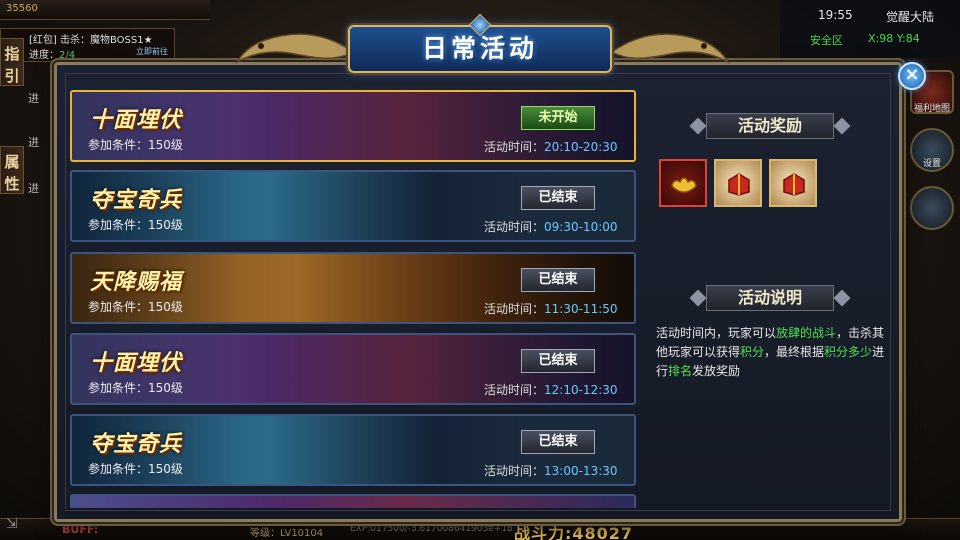 This screenshot has height=540, width=960. What do you see at coordinates (136, 282) in the screenshot?
I see `activity-name: 天降赐福` at bounding box center [136, 282].